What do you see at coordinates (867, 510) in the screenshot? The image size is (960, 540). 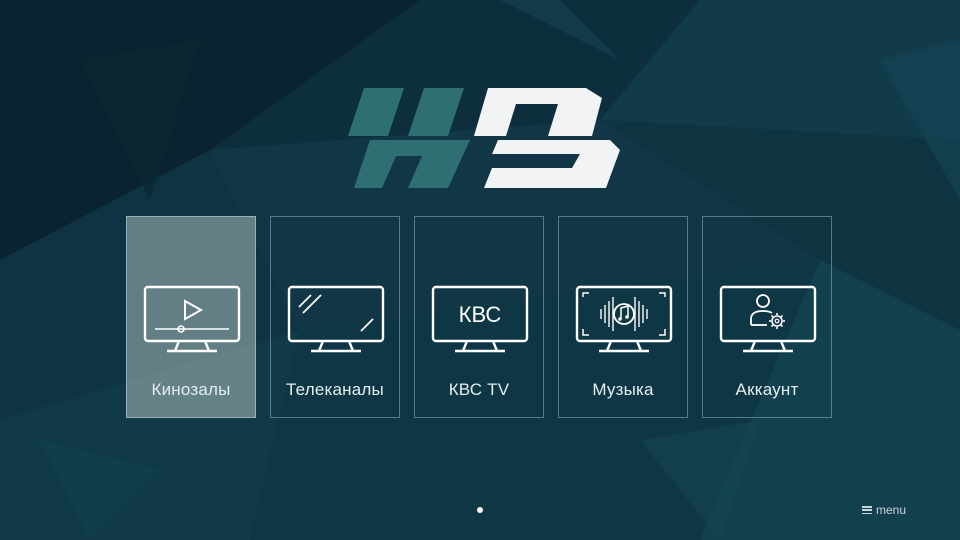 I see `hamburger-icon` at bounding box center [867, 510].